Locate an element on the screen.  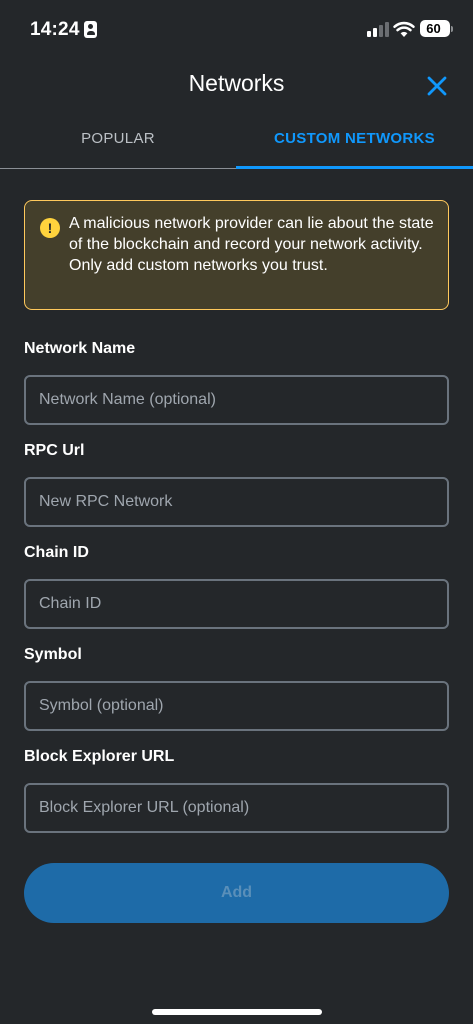
page-title: Networks is located at coordinates (236, 83).